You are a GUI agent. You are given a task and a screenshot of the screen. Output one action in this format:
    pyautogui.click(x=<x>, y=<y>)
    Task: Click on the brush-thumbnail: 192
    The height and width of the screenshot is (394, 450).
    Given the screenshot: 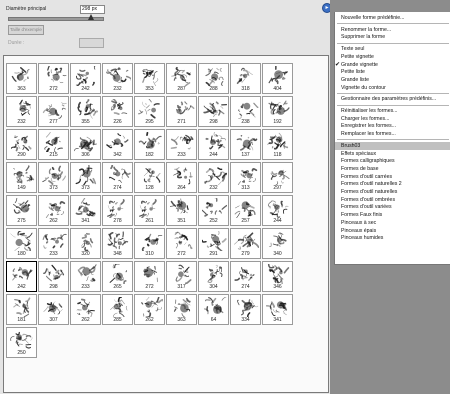 What is the action you would take?
    pyautogui.click(x=277, y=111)
    